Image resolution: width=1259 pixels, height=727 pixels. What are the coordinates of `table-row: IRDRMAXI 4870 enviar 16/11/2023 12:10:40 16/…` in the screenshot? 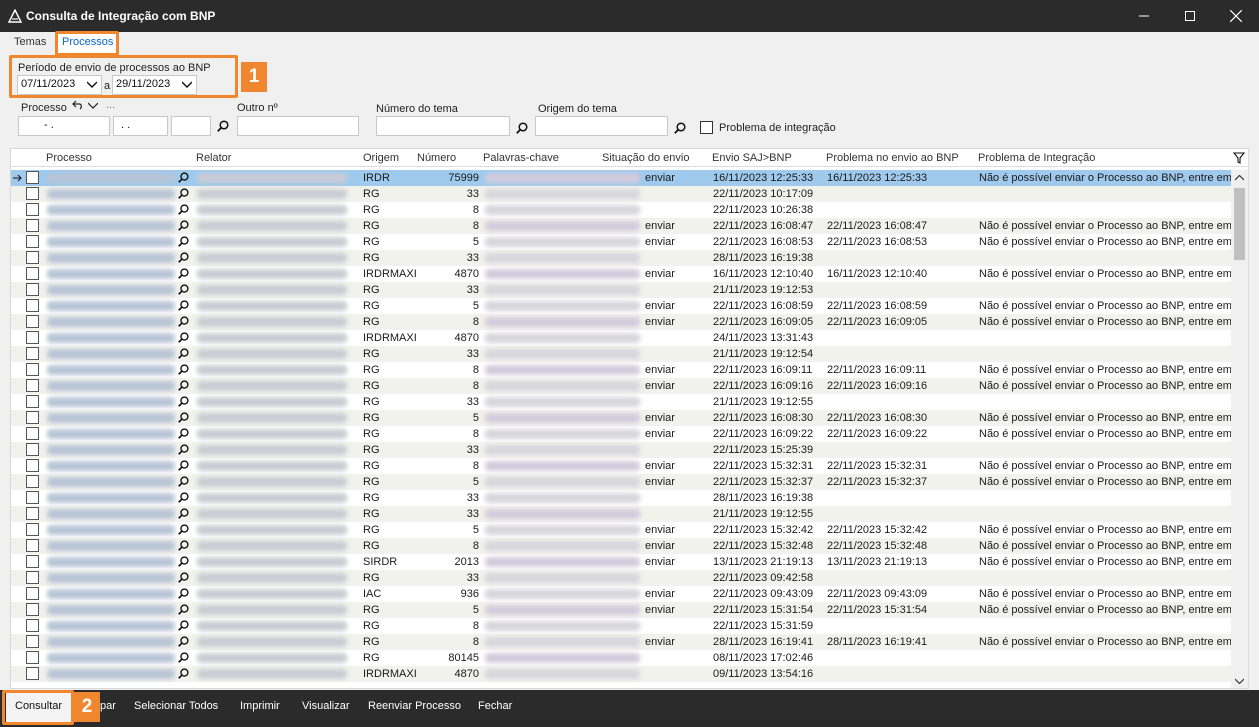 It's located at (621, 274).